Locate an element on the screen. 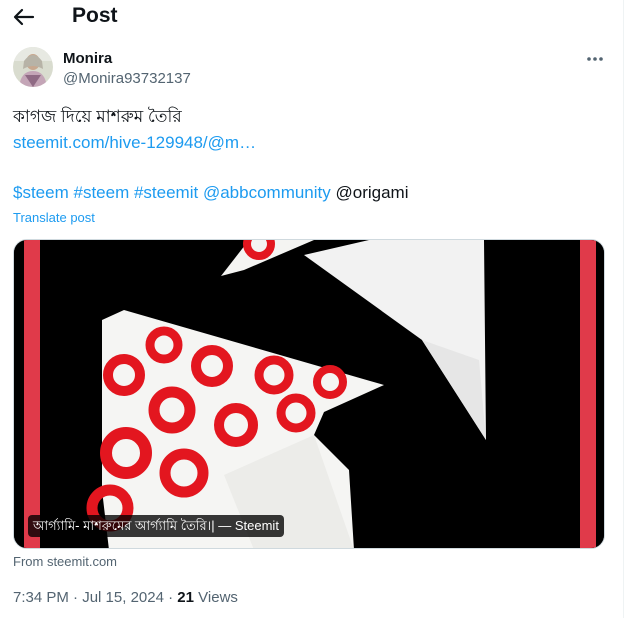  page-title: Post is located at coordinates (95, 15).